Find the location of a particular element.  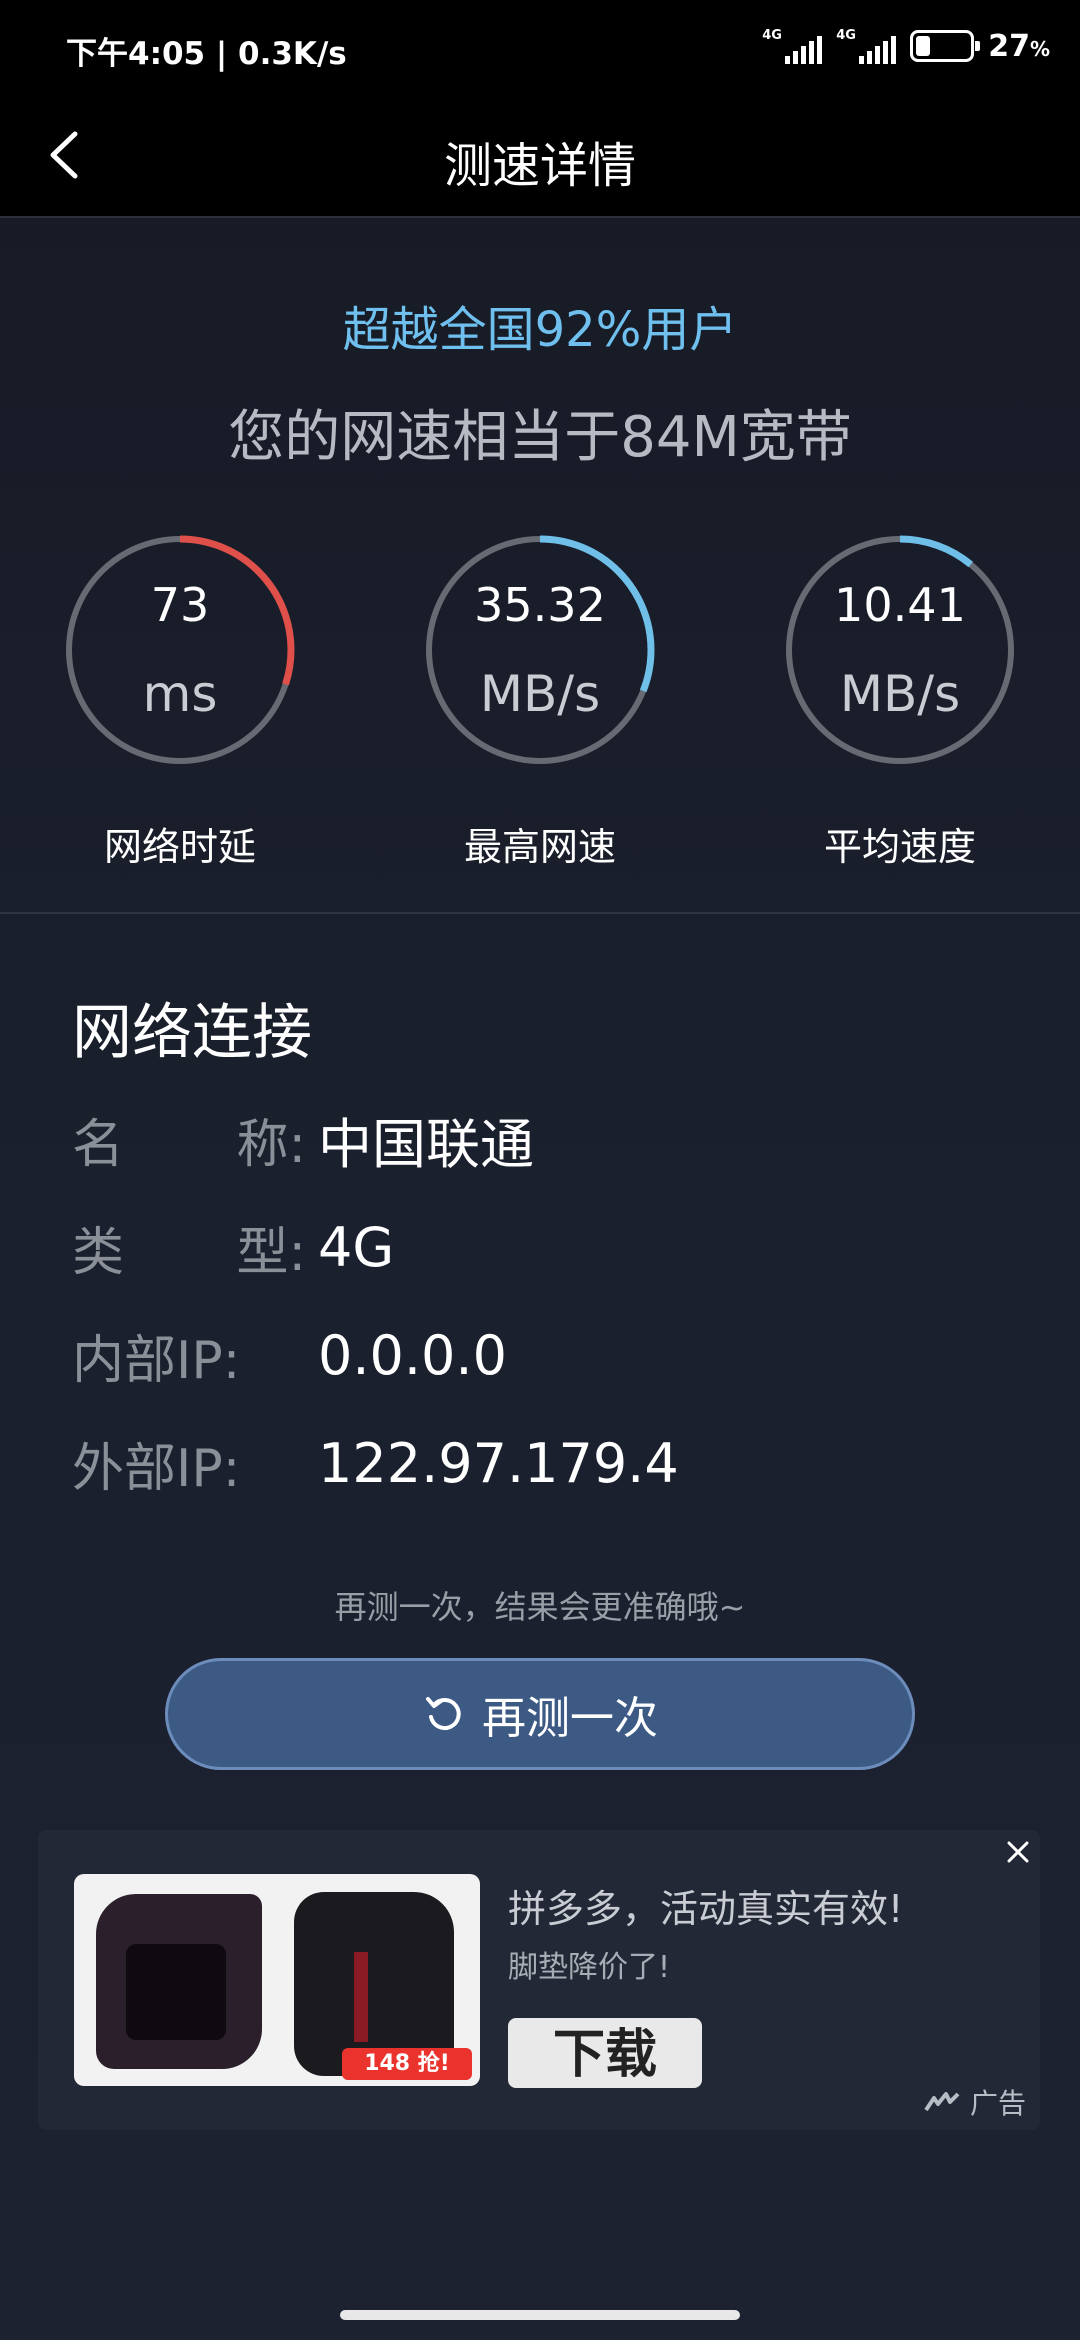

gauge-latency: 73 ms 网络时延 is located at coordinates (180, 700).